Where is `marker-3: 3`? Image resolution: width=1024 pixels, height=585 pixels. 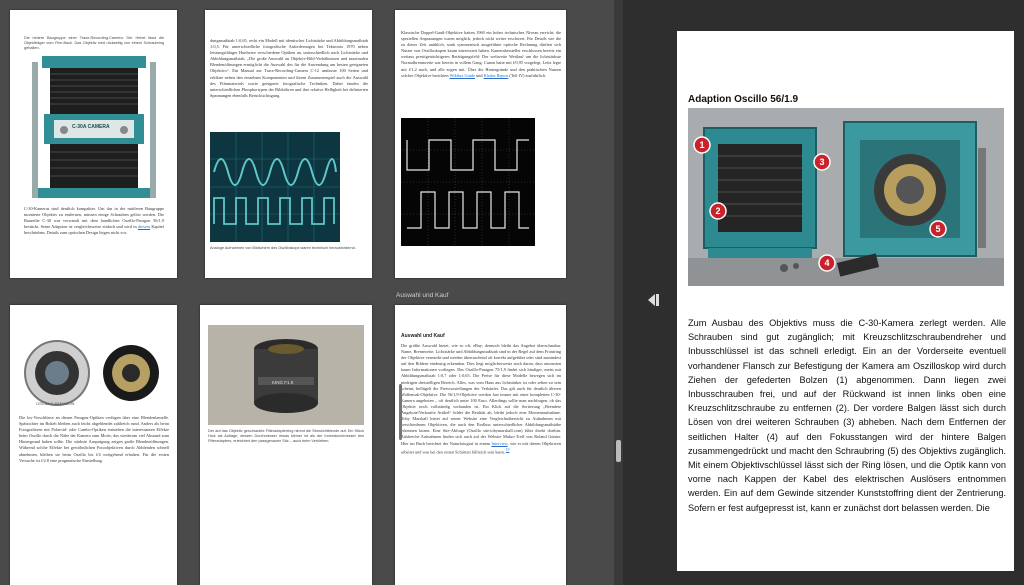 marker-3: 3 is located at coordinates (822, 162).